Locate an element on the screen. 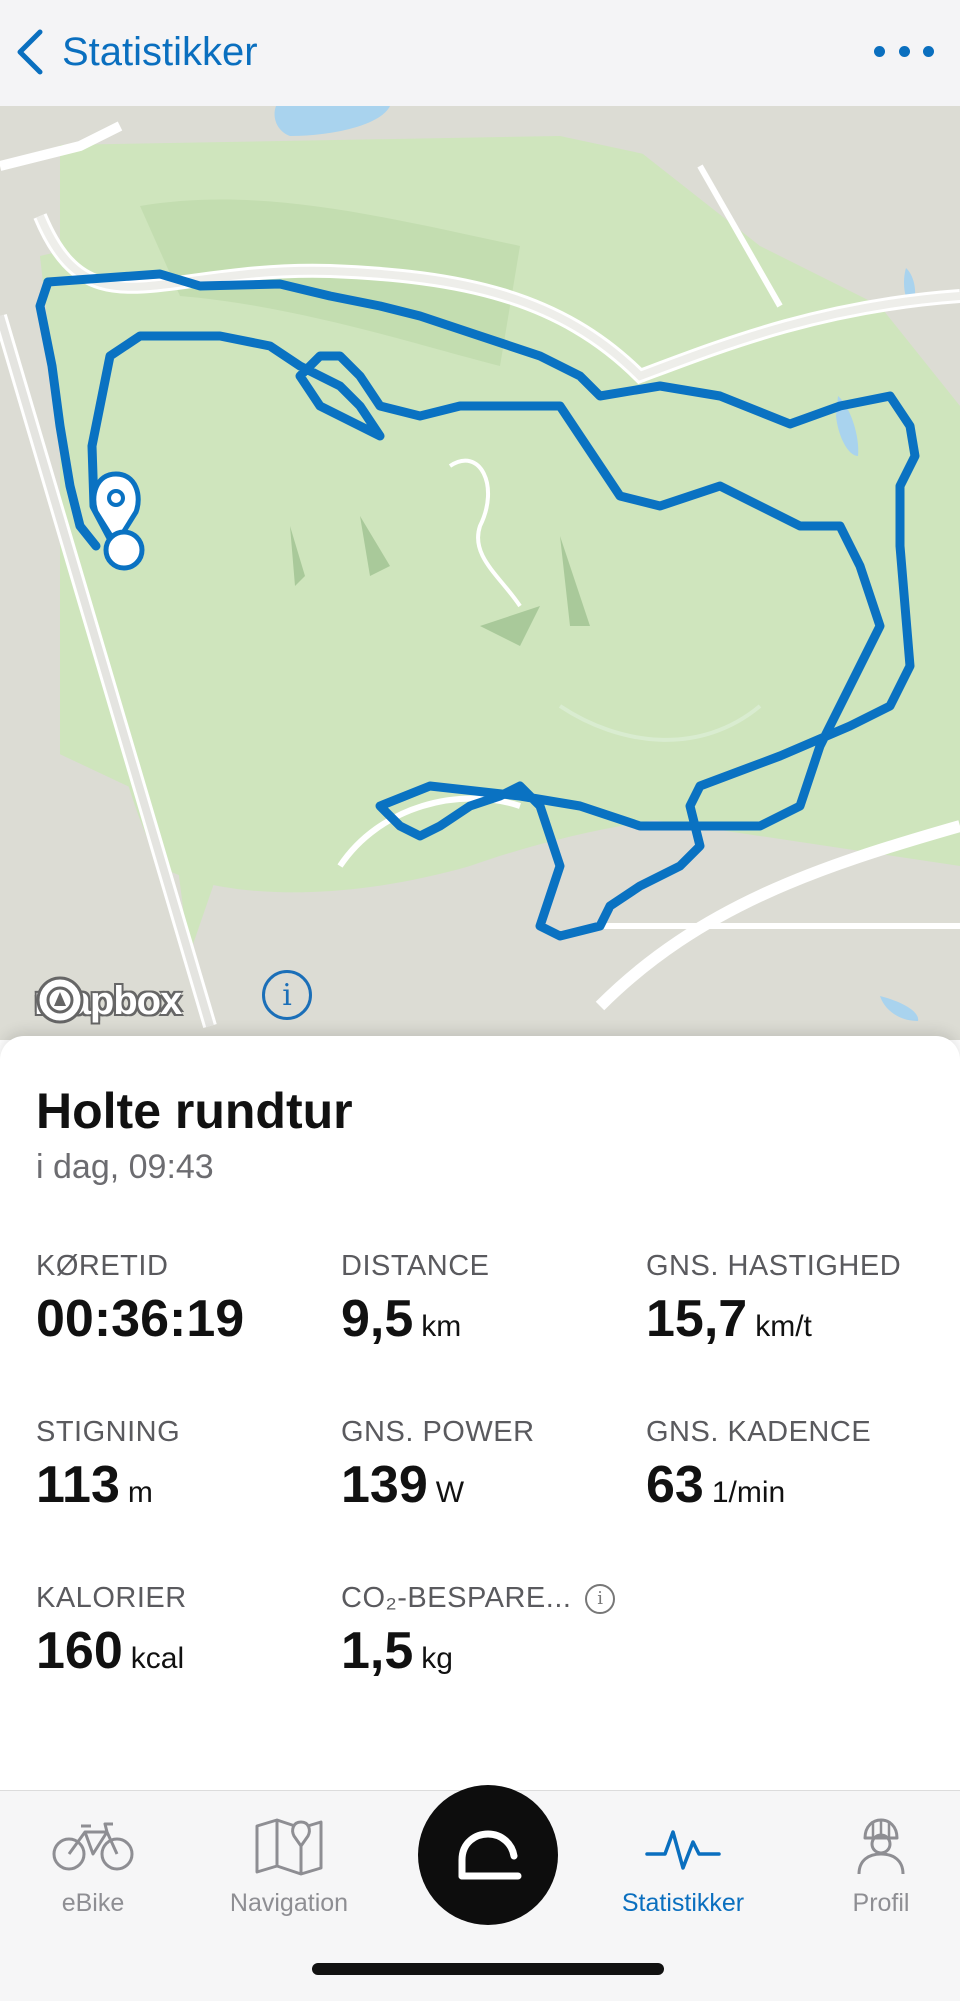 The image size is (960, 2001). stat-unit: W is located at coordinates (450, 1492).